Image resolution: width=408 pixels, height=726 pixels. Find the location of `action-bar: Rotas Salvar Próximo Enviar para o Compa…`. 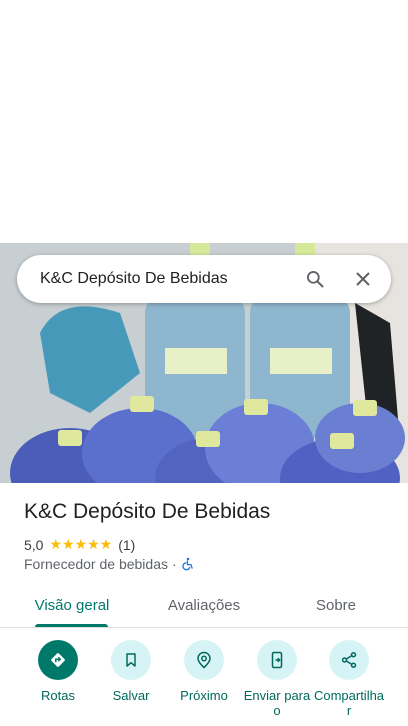

action-bar: Rotas Salvar Próximo Enviar para o Compa… is located at coordinates (204, 683).